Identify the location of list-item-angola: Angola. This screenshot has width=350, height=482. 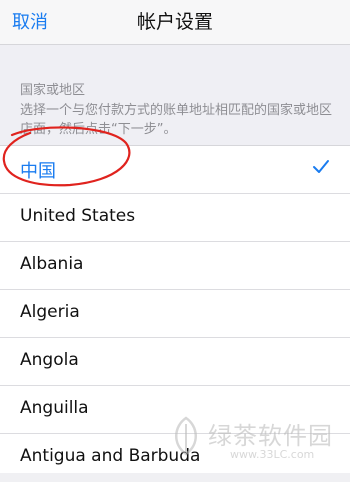
(175, 362).